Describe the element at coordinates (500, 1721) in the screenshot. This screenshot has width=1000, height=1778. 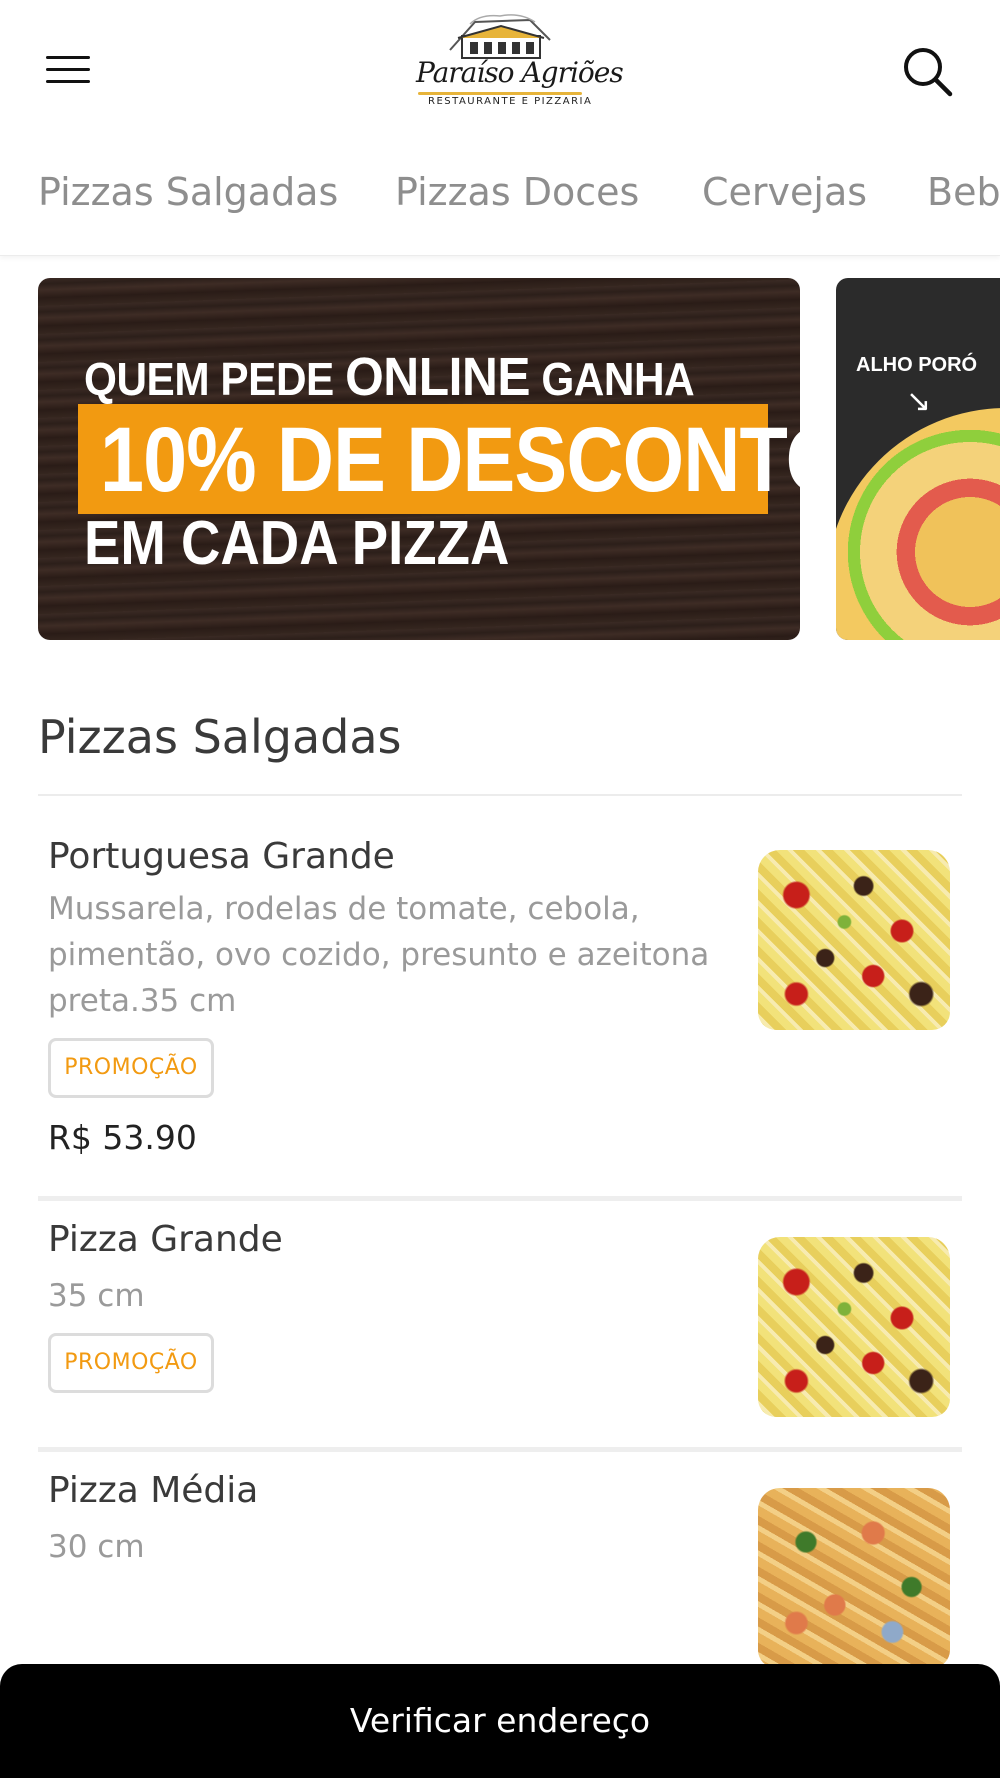
I see `verify-address-button: Verificar endereço` at that location.